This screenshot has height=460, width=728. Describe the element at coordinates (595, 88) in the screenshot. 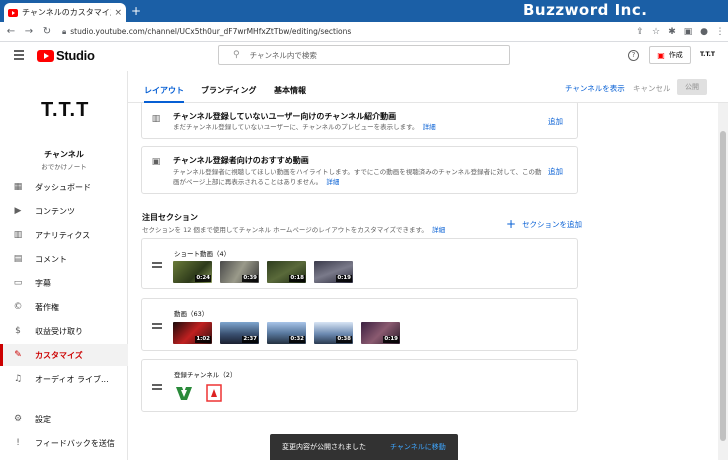

I see `view-channel-link: チャンネルを表示` at that location.